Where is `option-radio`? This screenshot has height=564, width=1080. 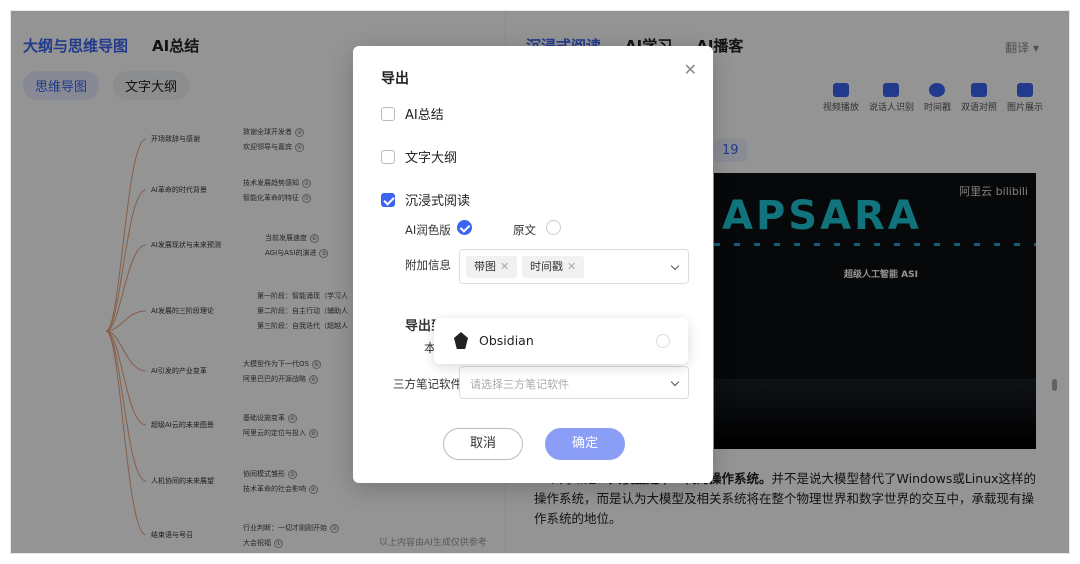 option-radio is located at coordinates (663, 341).